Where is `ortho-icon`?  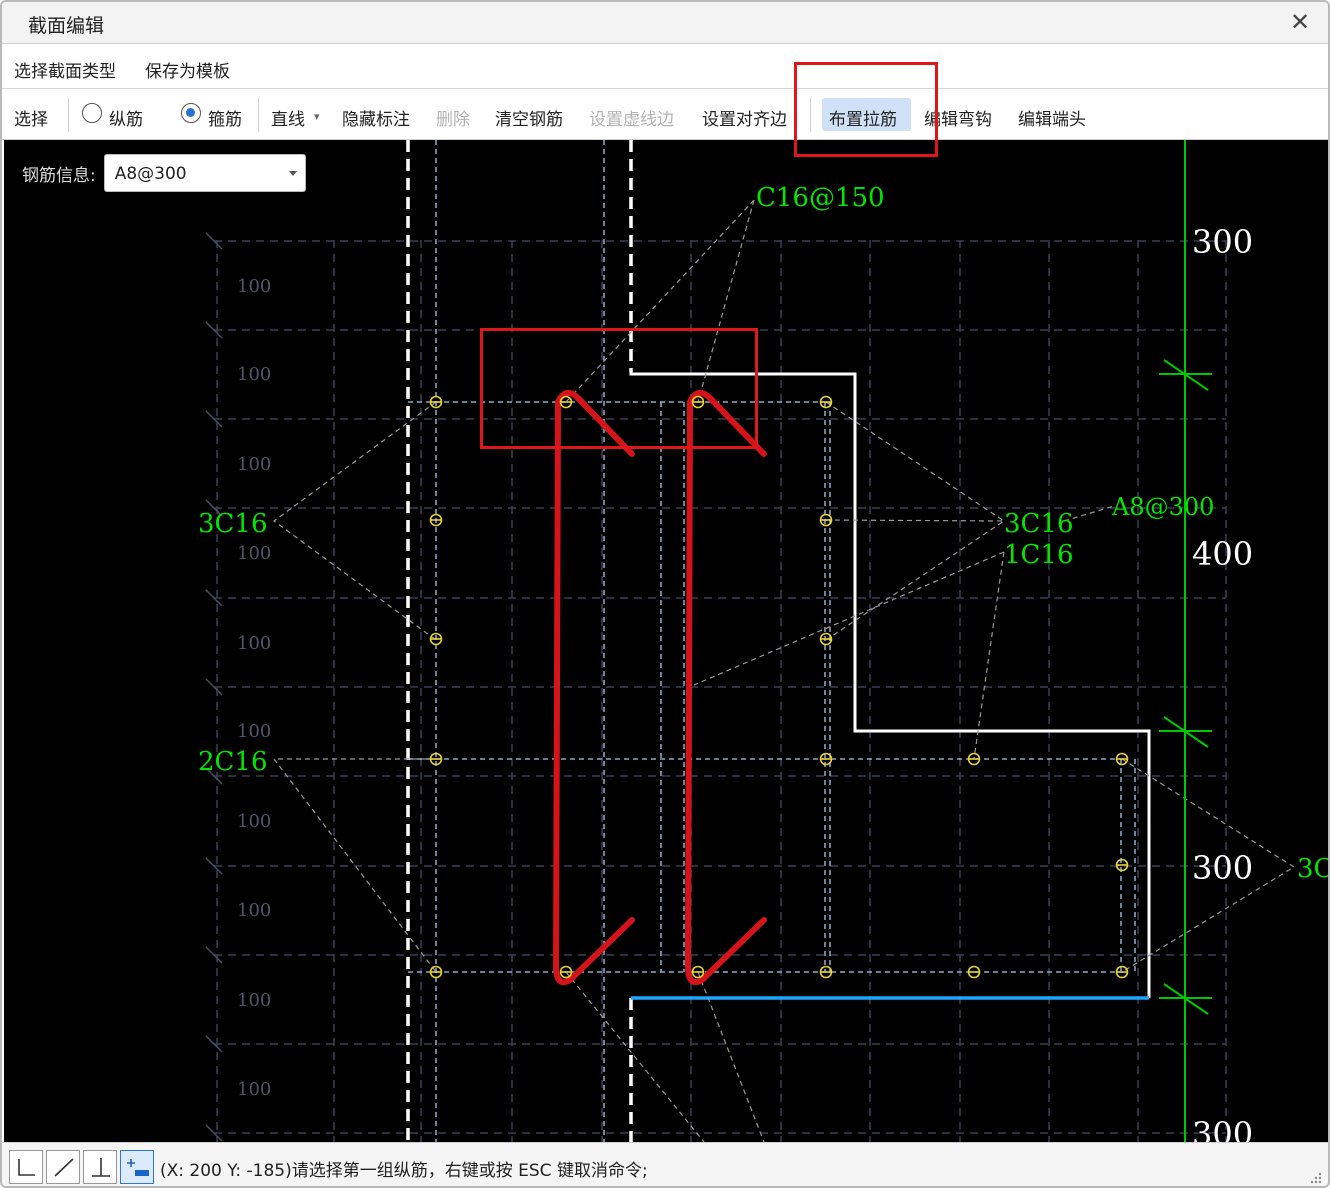
ortho-icon is located at coordinates (26, 1167).